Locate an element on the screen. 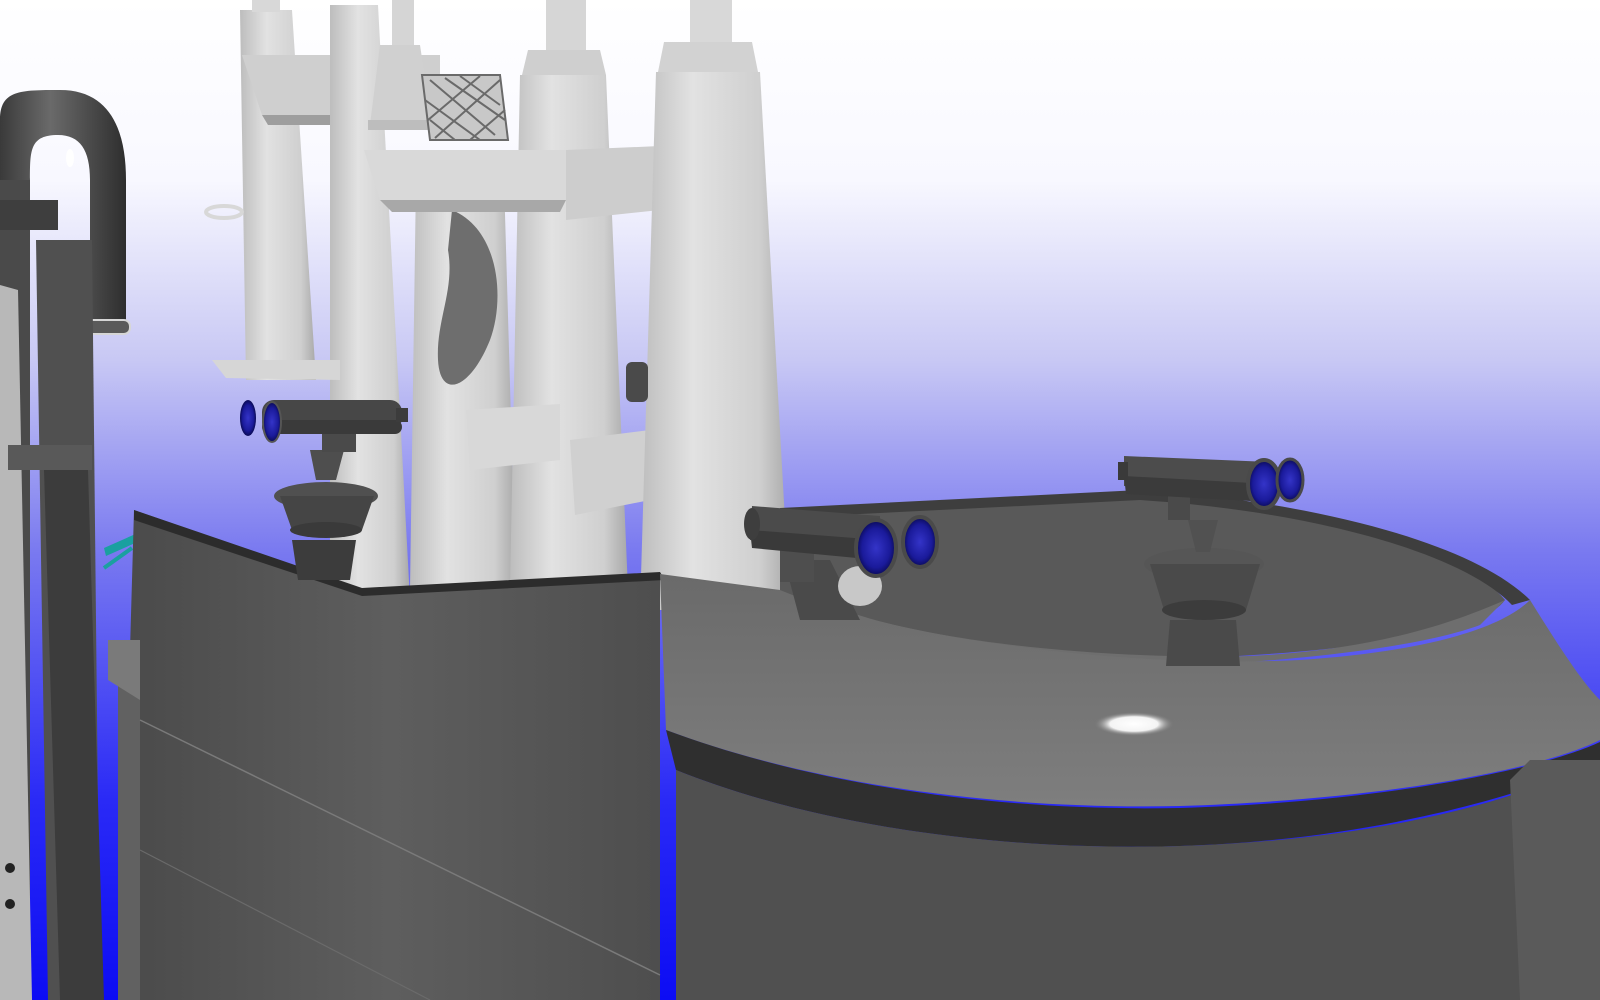 The image size is (1600, 1000). specular-highlight is located at coordinates (1134, 724).